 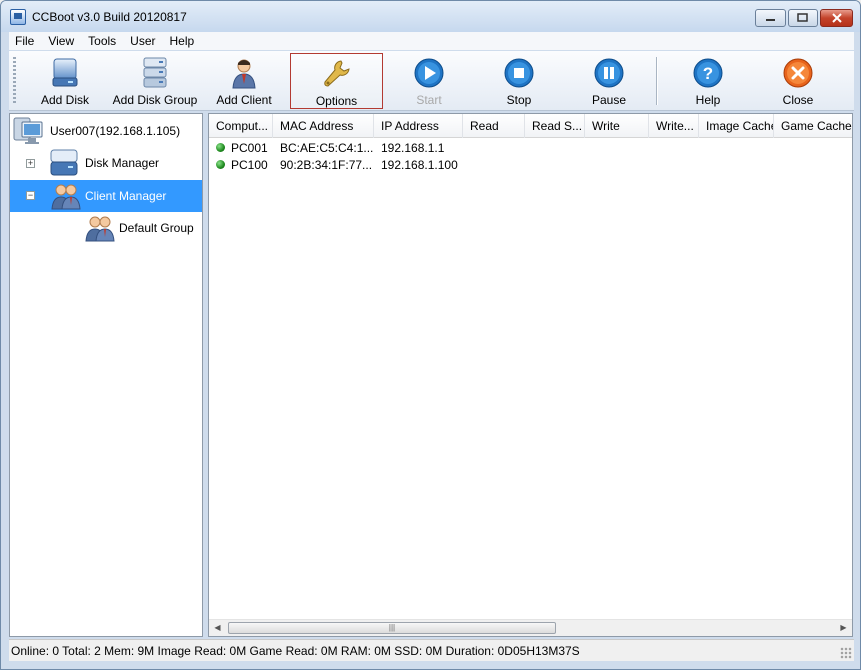 What do you see at coordinates (244, 100) in the screenshot?
I see `add-client-label: Add Client` at bounding box center [244, 100].